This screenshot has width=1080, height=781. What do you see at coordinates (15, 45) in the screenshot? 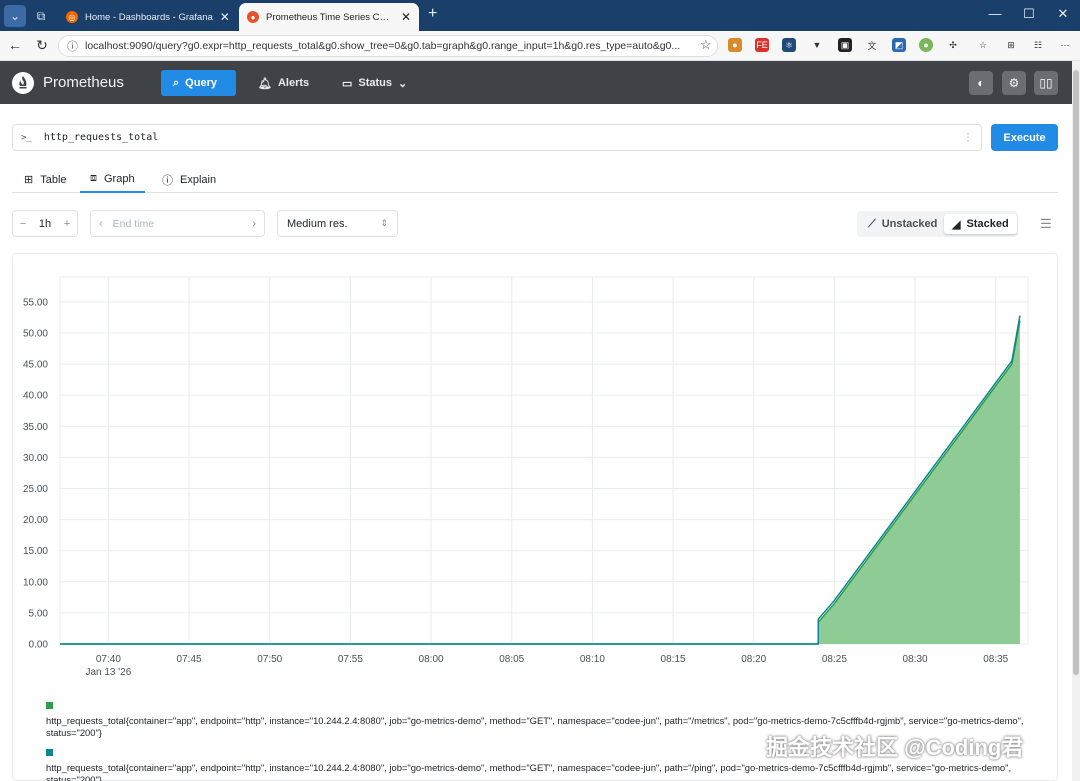
I see `back-arrow-icon: ←` at bounding box center [15, 45].